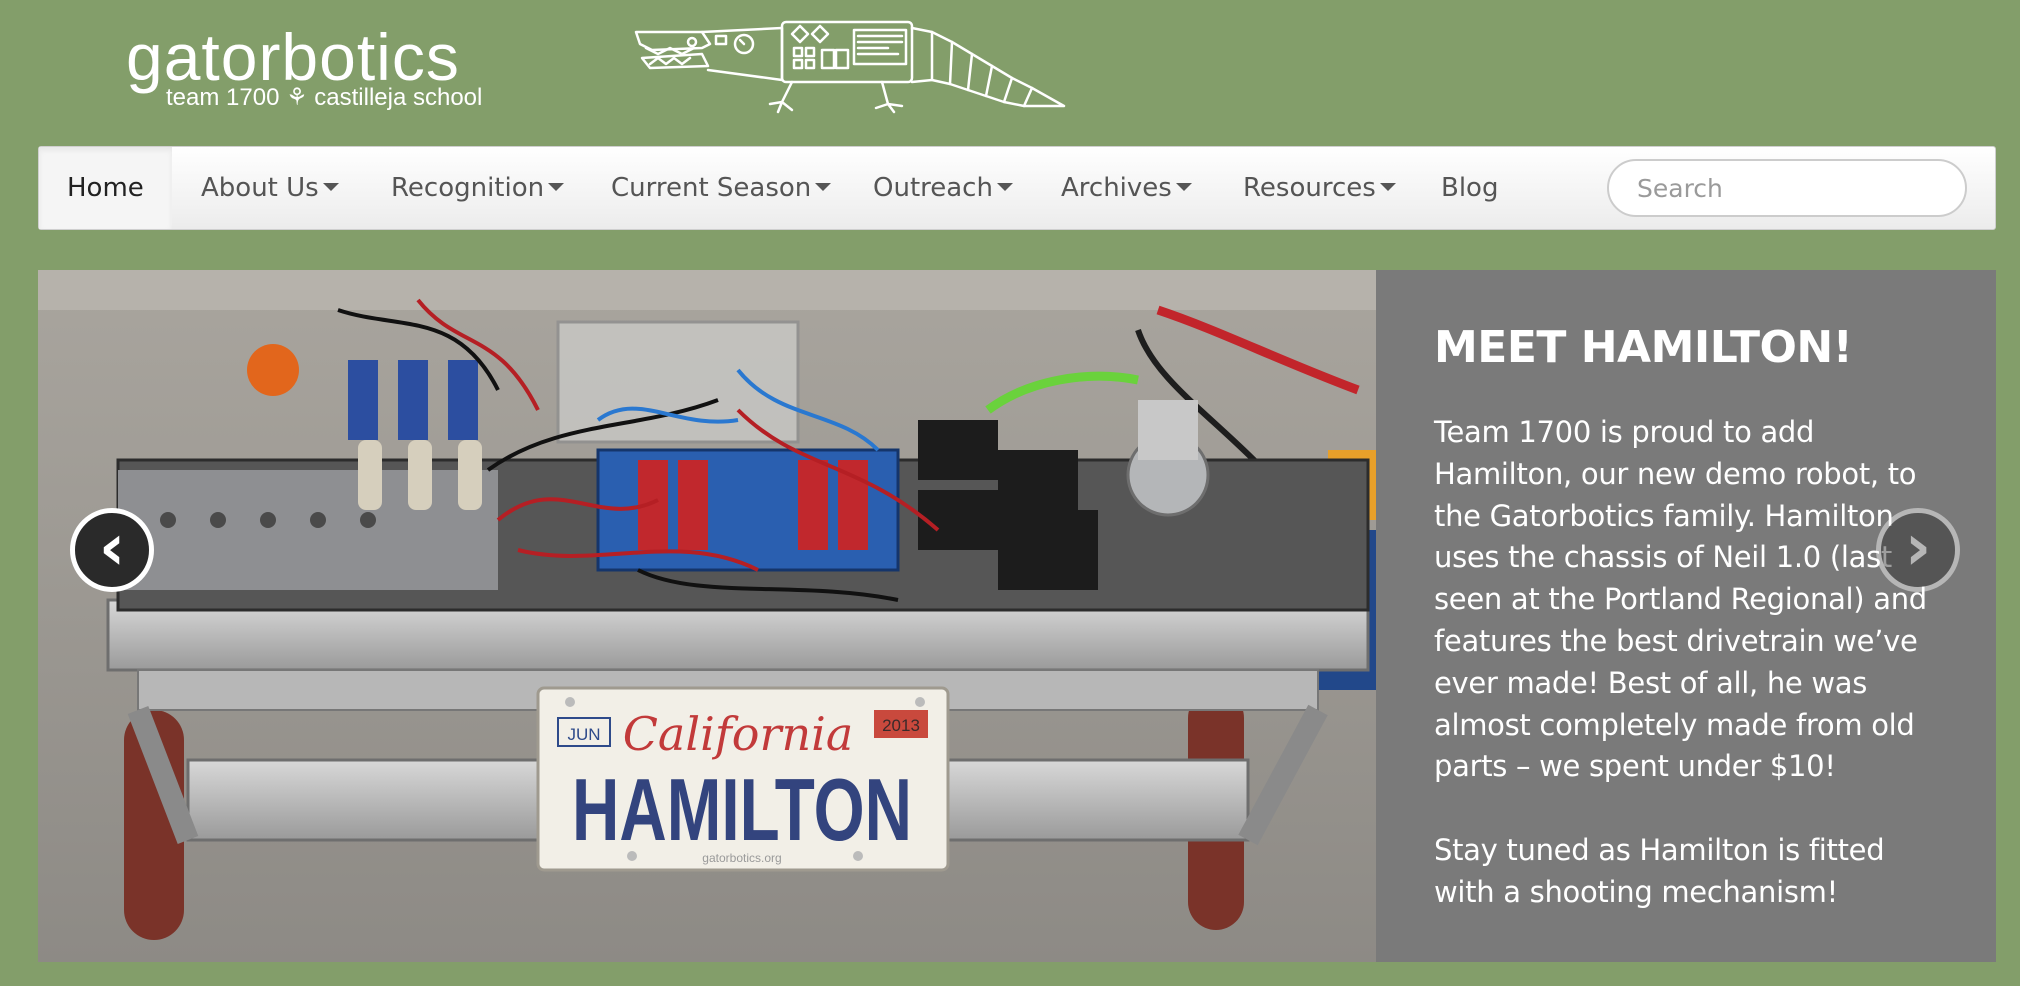 This screenshot has height=986, width=2020. I want to click on nav-resources-label: Resources, so click(1309, 188).